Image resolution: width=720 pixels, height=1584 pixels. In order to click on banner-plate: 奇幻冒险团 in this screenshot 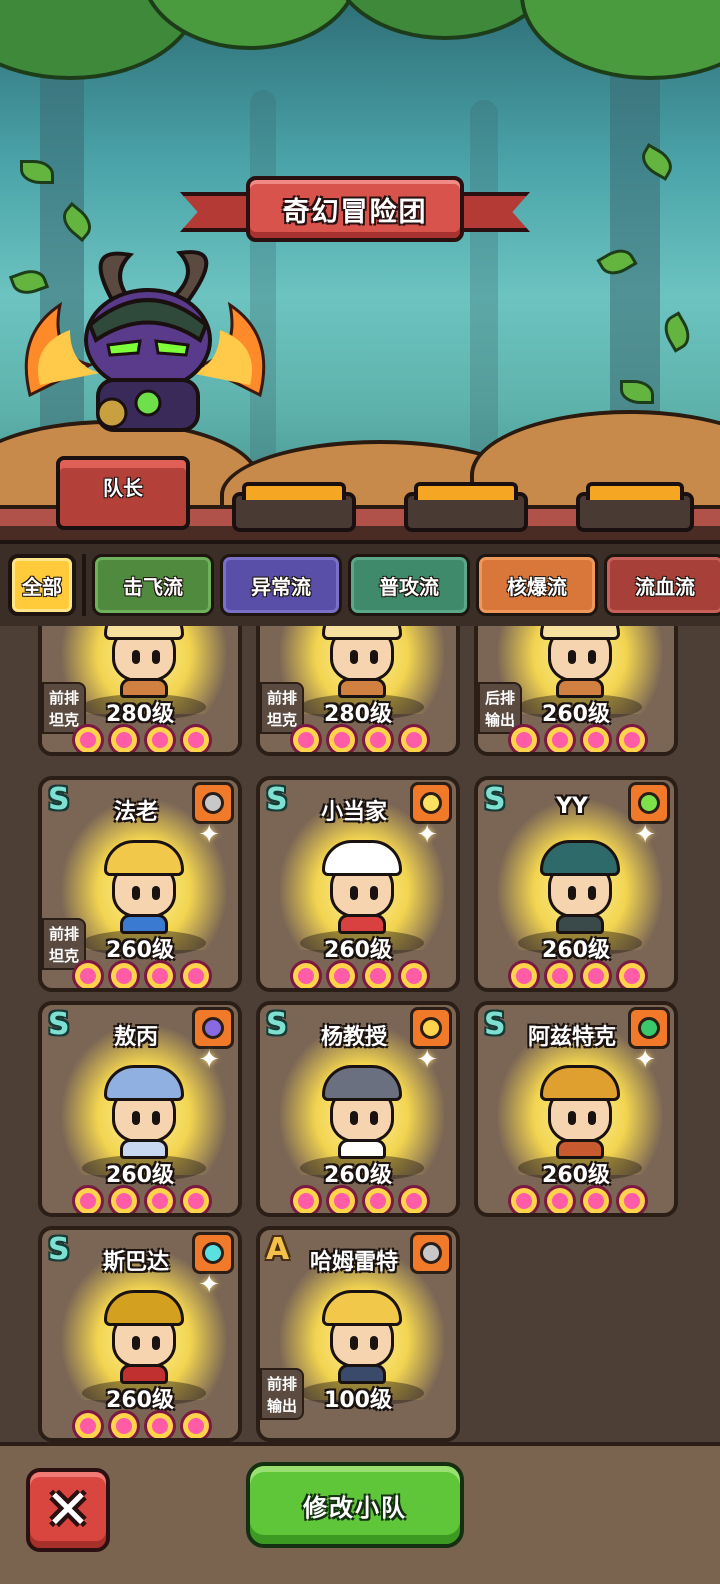, I will do `click(355, 209)`.